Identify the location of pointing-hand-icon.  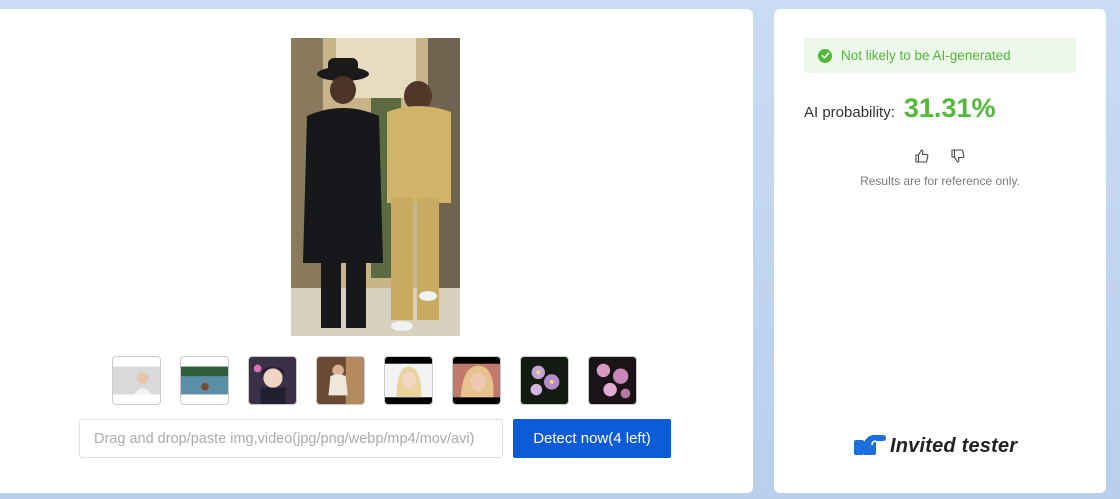
(870, 446).